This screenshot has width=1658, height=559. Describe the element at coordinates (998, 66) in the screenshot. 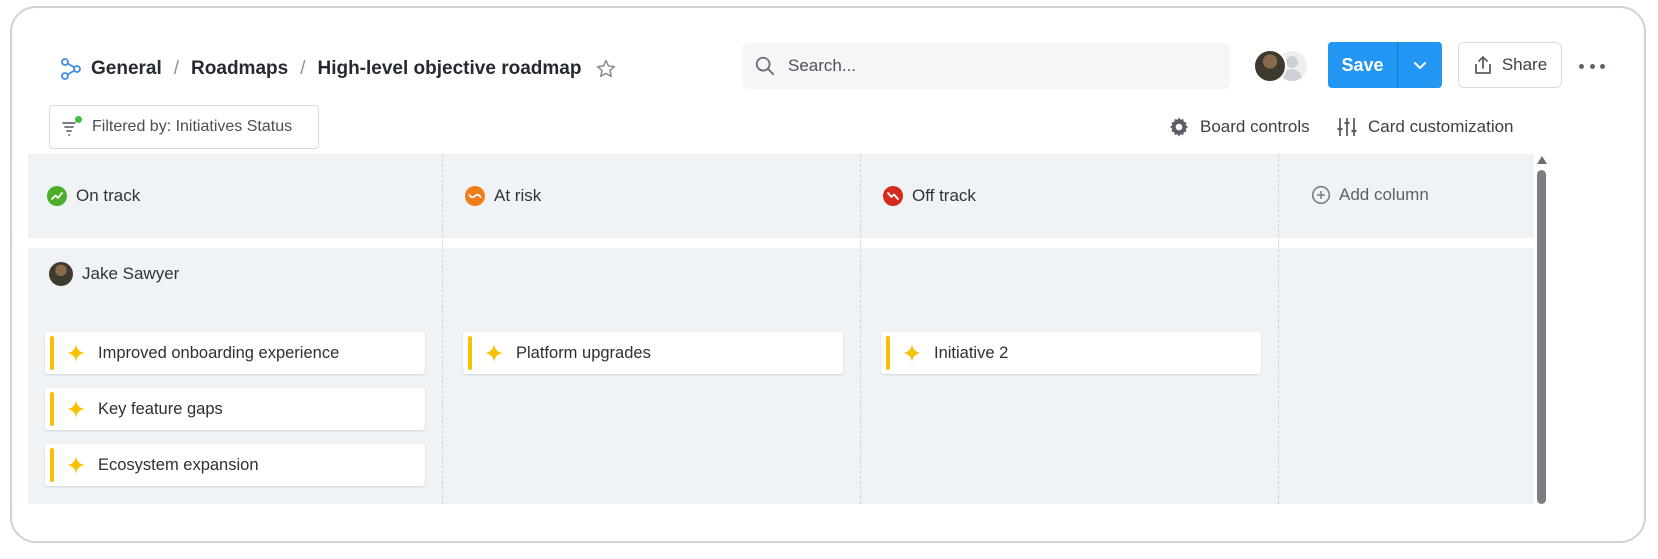

I see `search-input` at that location.